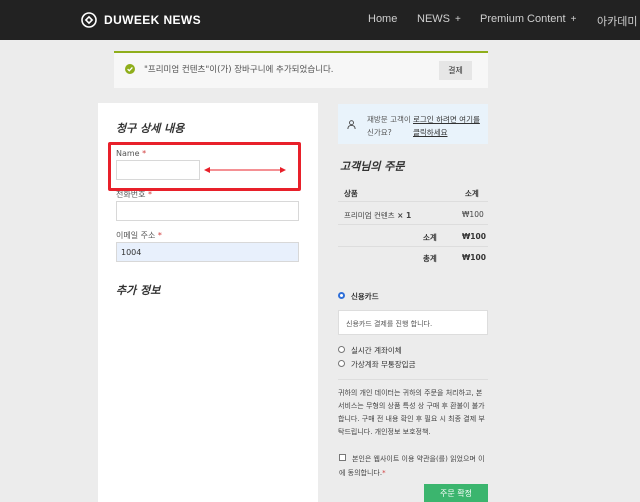  What do you see at coordinates (342, 457) in the screenshot?
I see `terms-checkbox` at bounding box center [342, 457].